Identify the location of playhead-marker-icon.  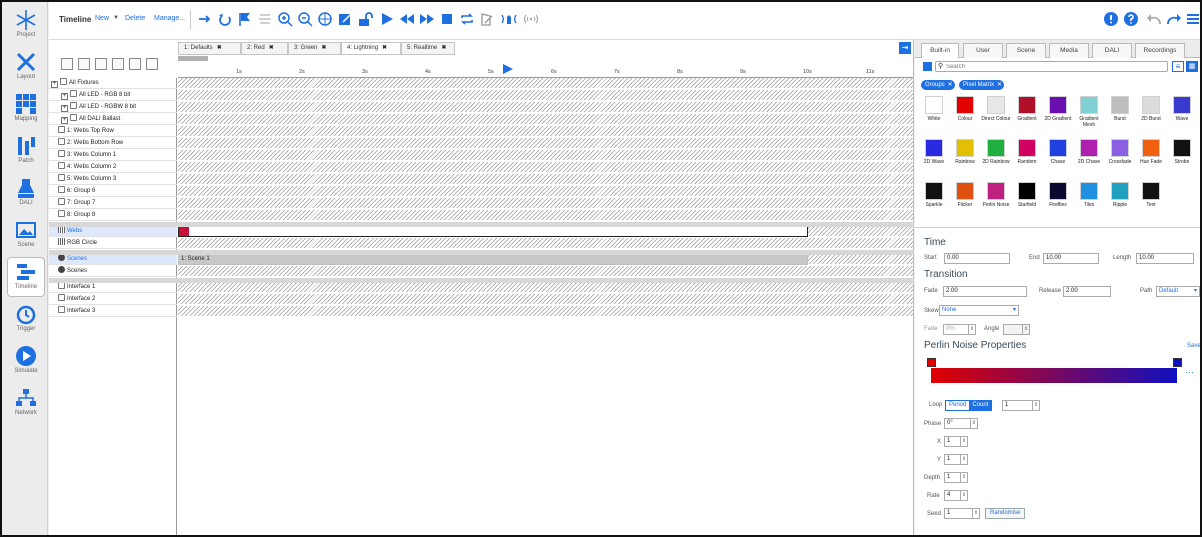
(508, 69).